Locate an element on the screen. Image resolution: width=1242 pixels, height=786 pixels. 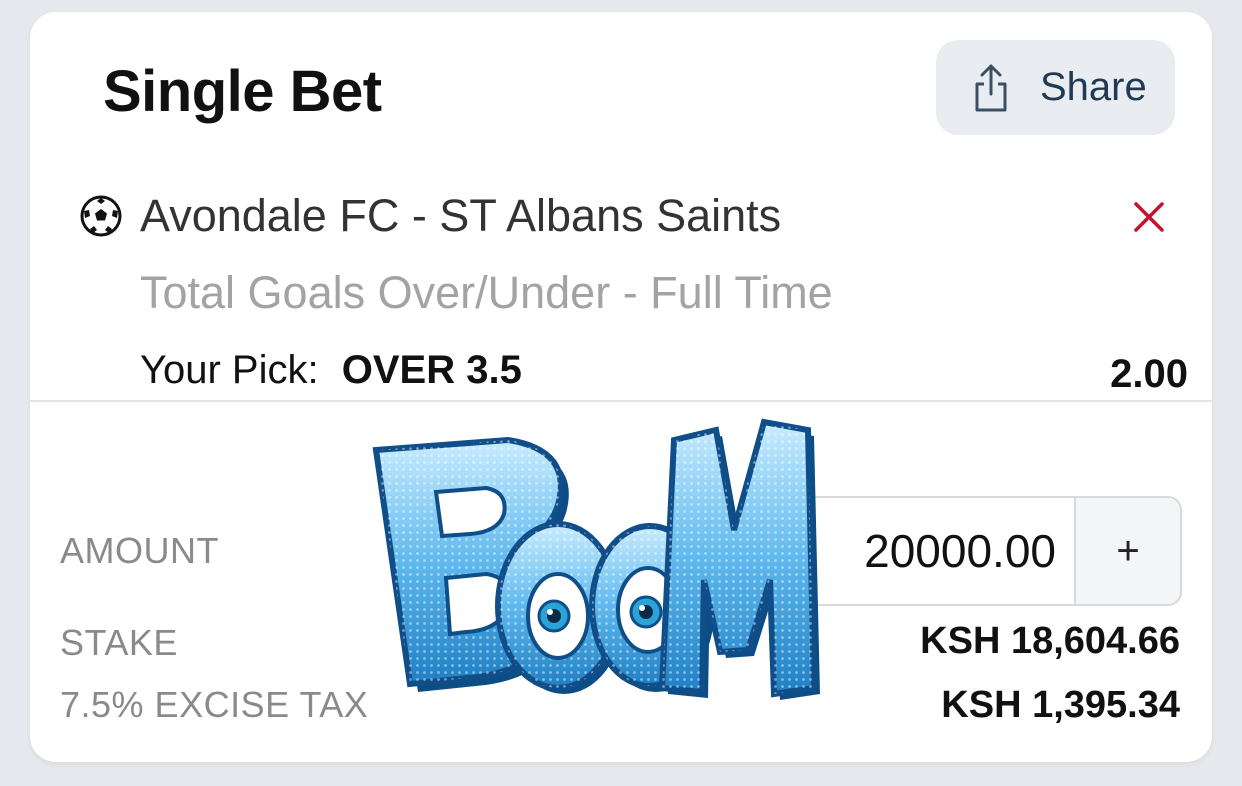
divider is located at coordinates (621, 401).